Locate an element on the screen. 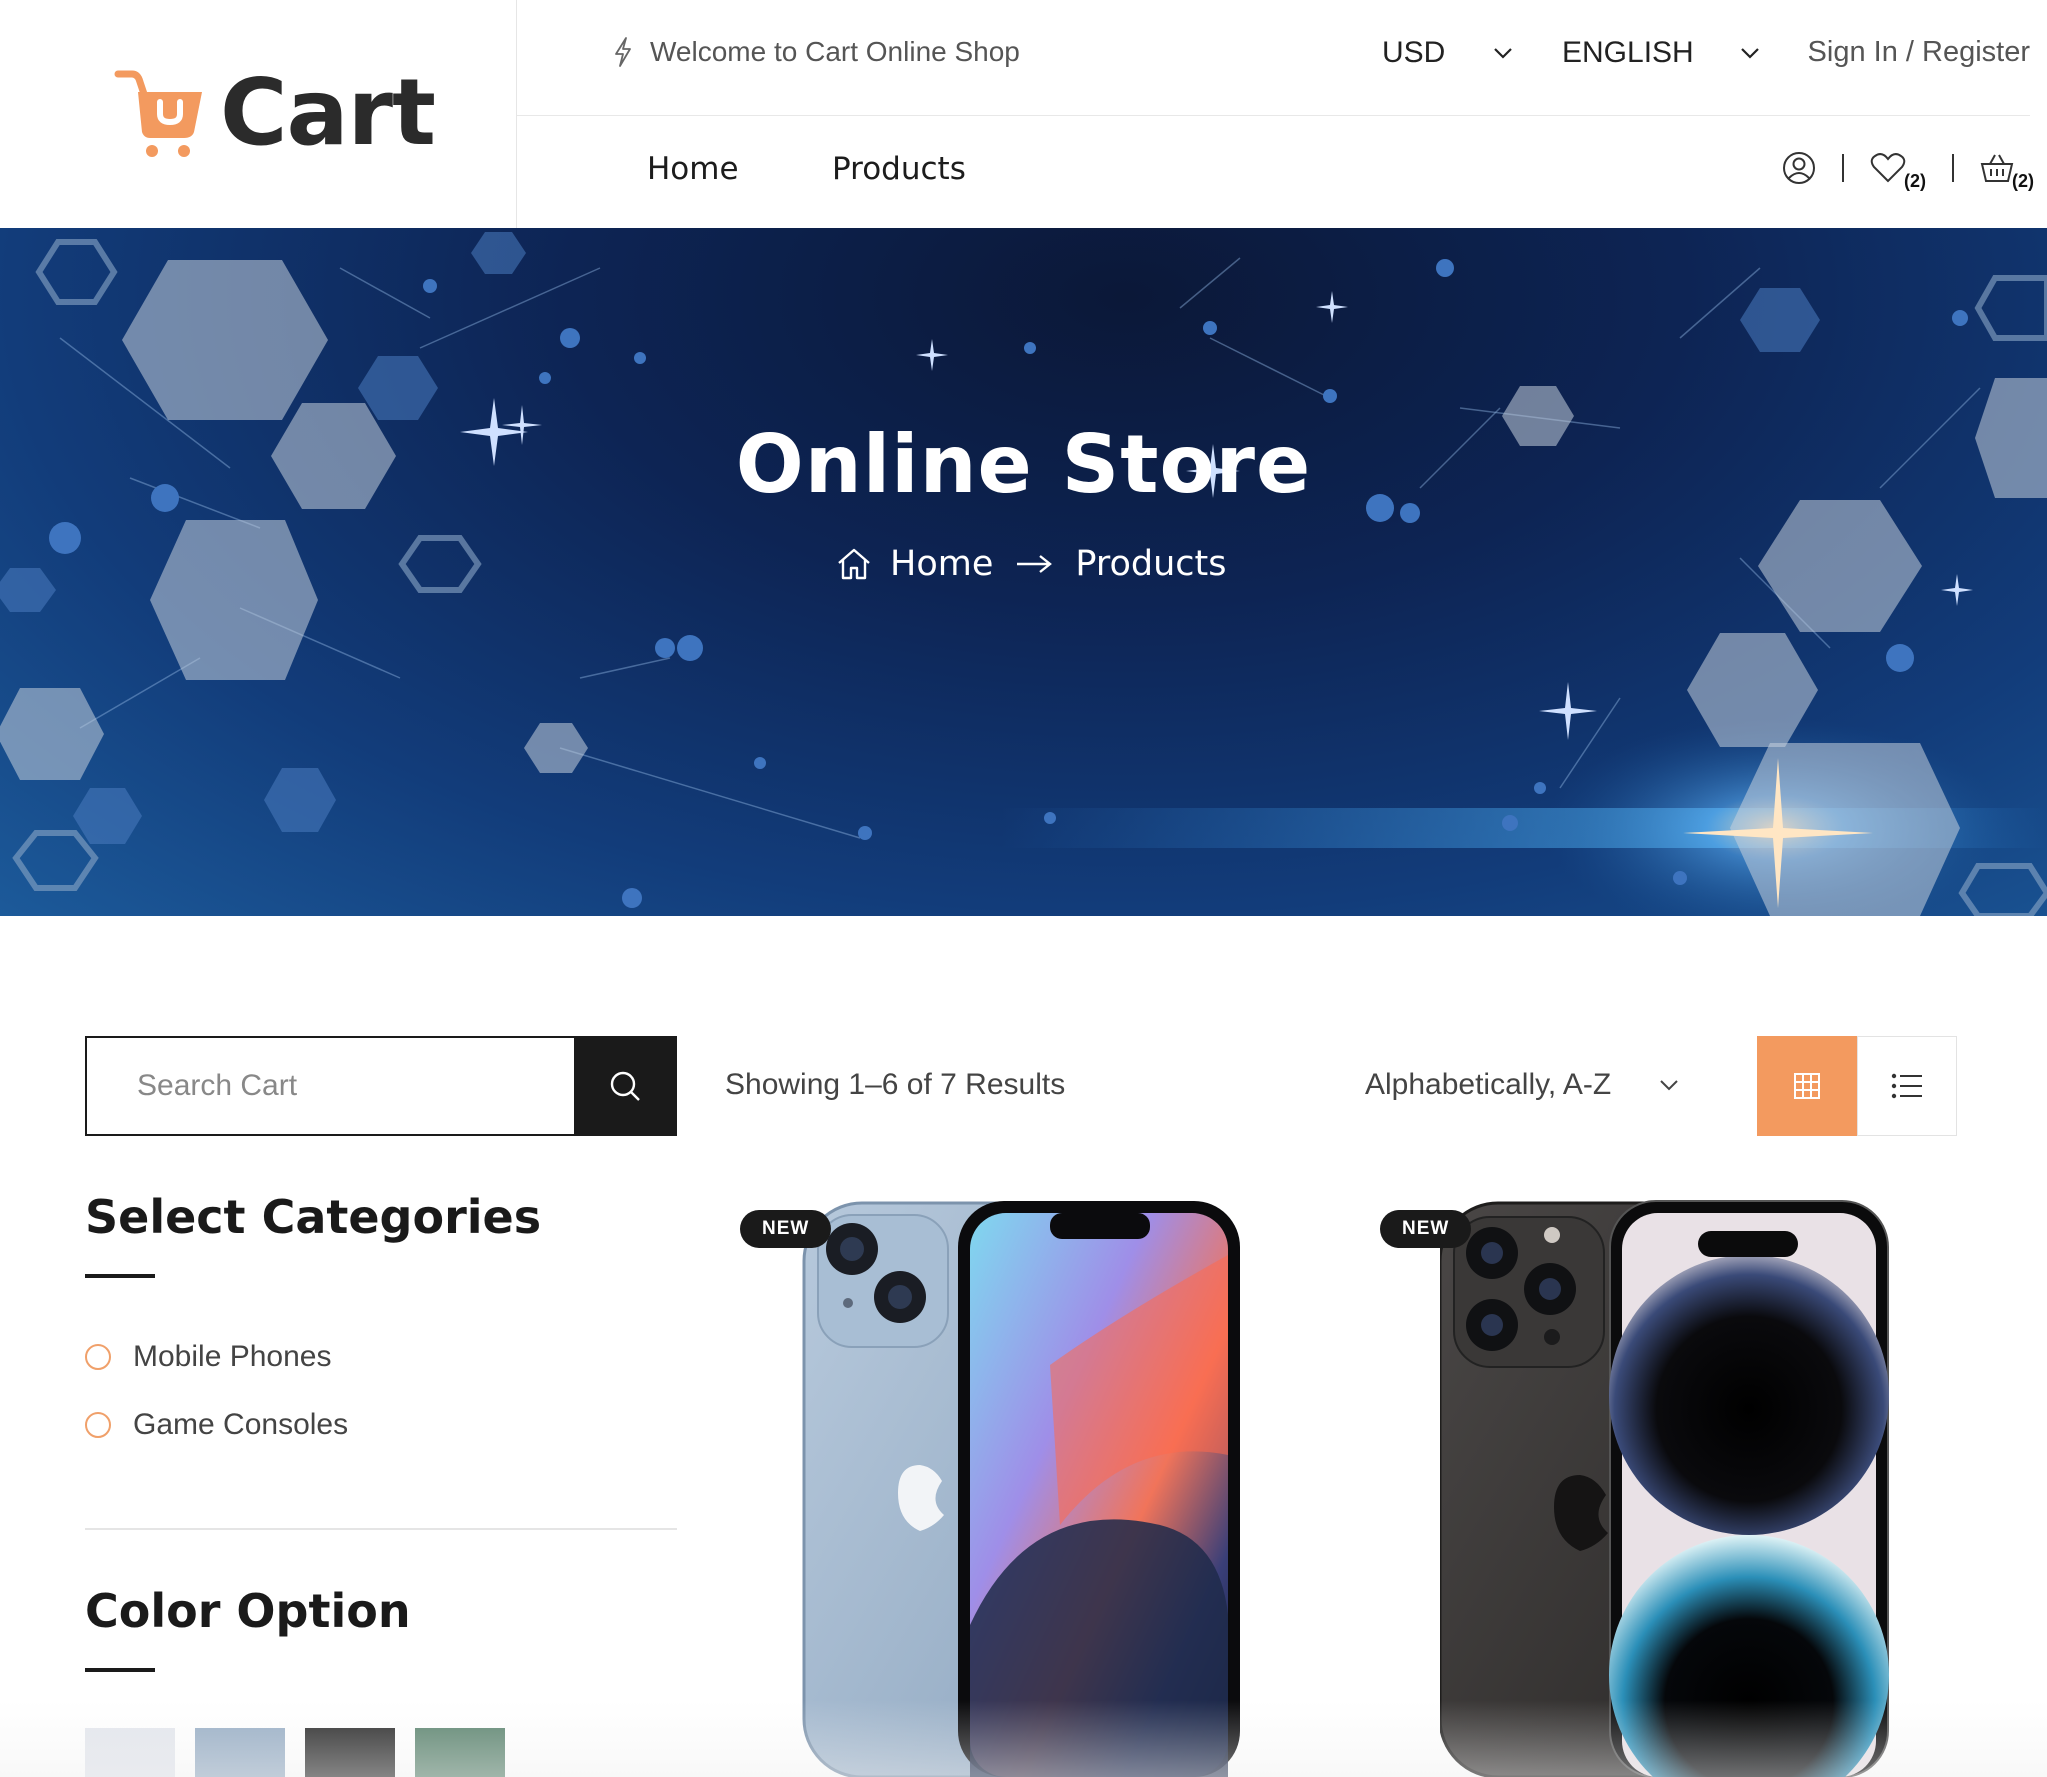 Image resolution: width=2047 pixels, height=1777 pixels. user-icon is located at coordinates (1799, 168).